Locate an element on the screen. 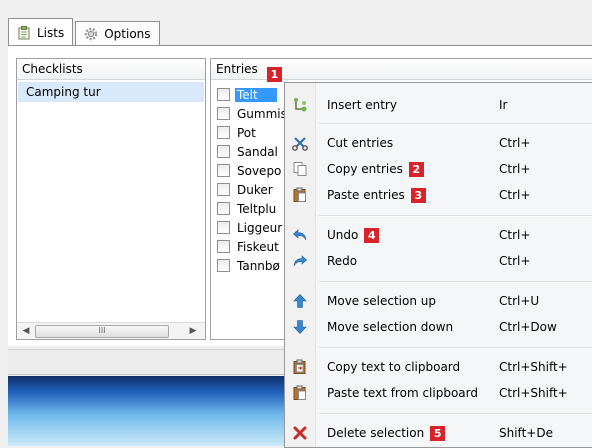 The image size is (592, 448). menu-label: Delete selection 5 is located at coordinates (386, 433).